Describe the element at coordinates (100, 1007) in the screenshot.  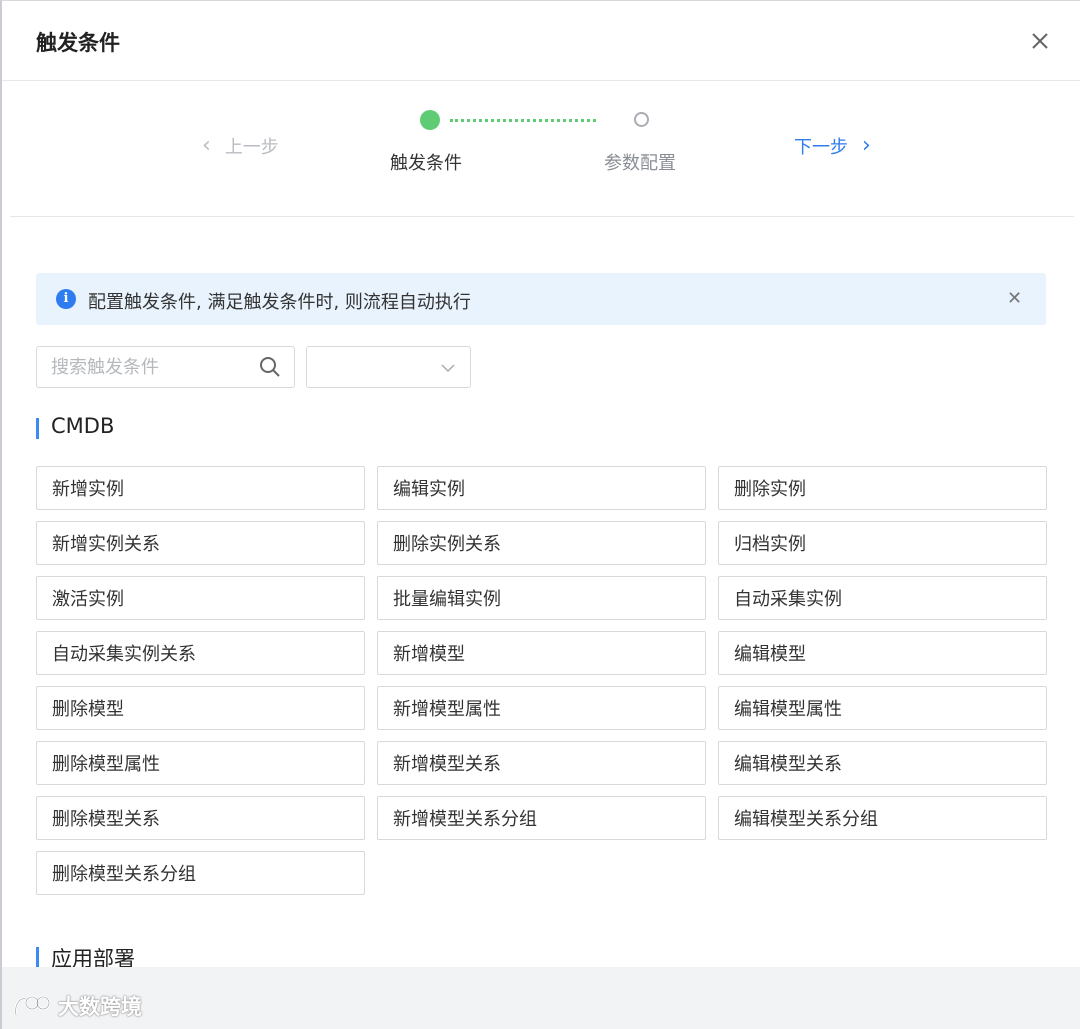
I see `watermark-text: 大数跨境` at that location.